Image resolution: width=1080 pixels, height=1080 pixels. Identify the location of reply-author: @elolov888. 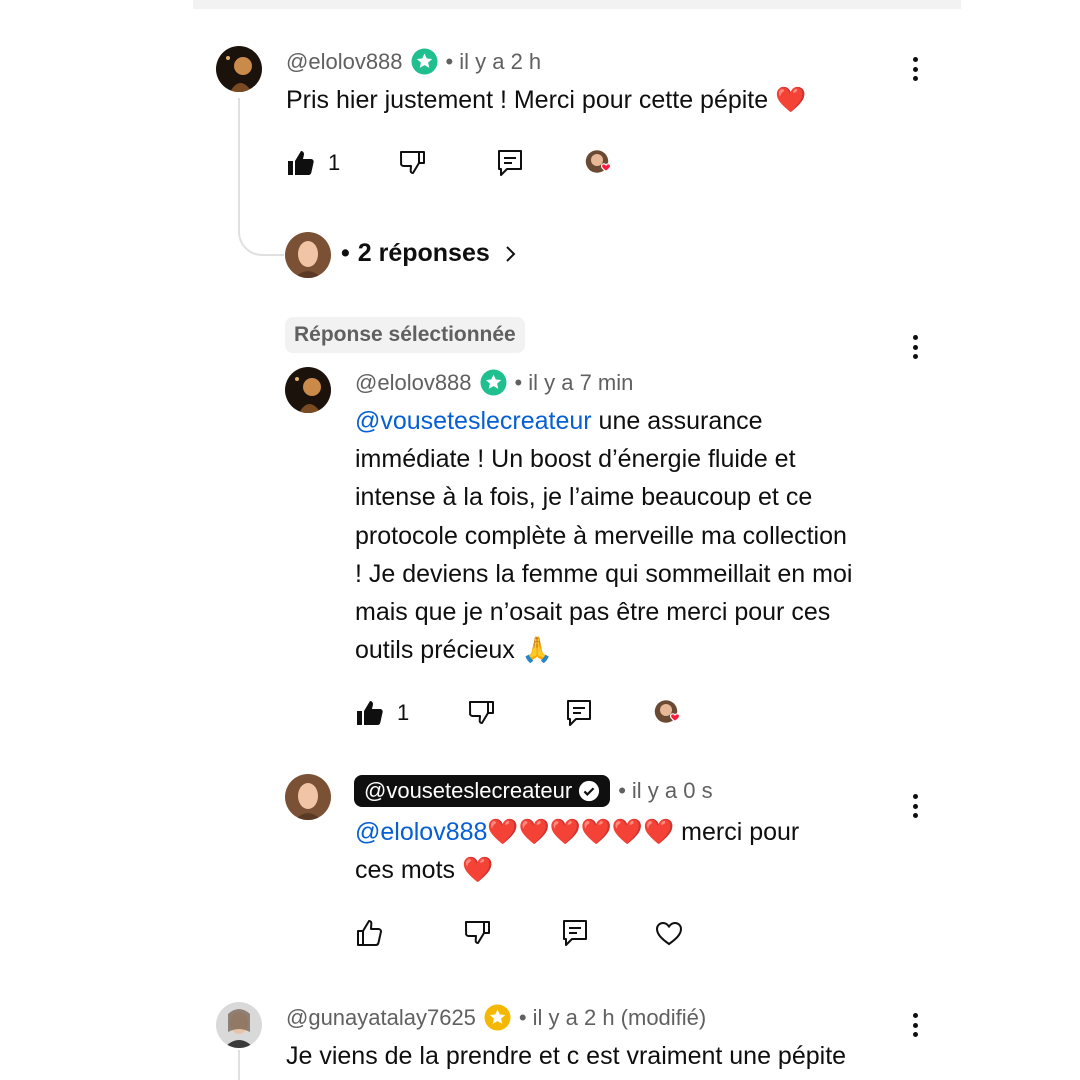
(413, 383).